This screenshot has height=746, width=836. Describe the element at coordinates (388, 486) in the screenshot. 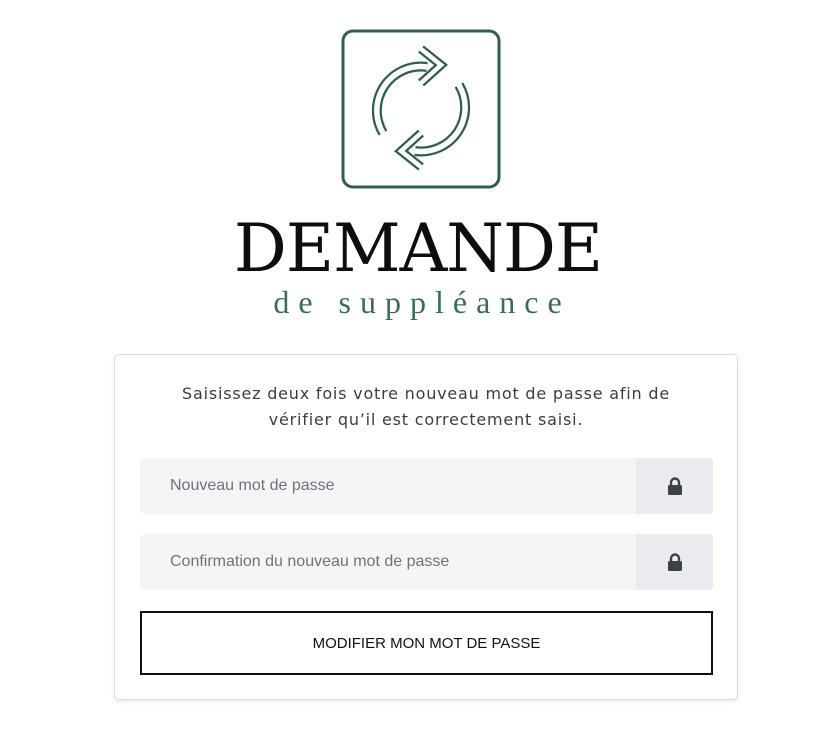

I see `new-password-input` at that location.